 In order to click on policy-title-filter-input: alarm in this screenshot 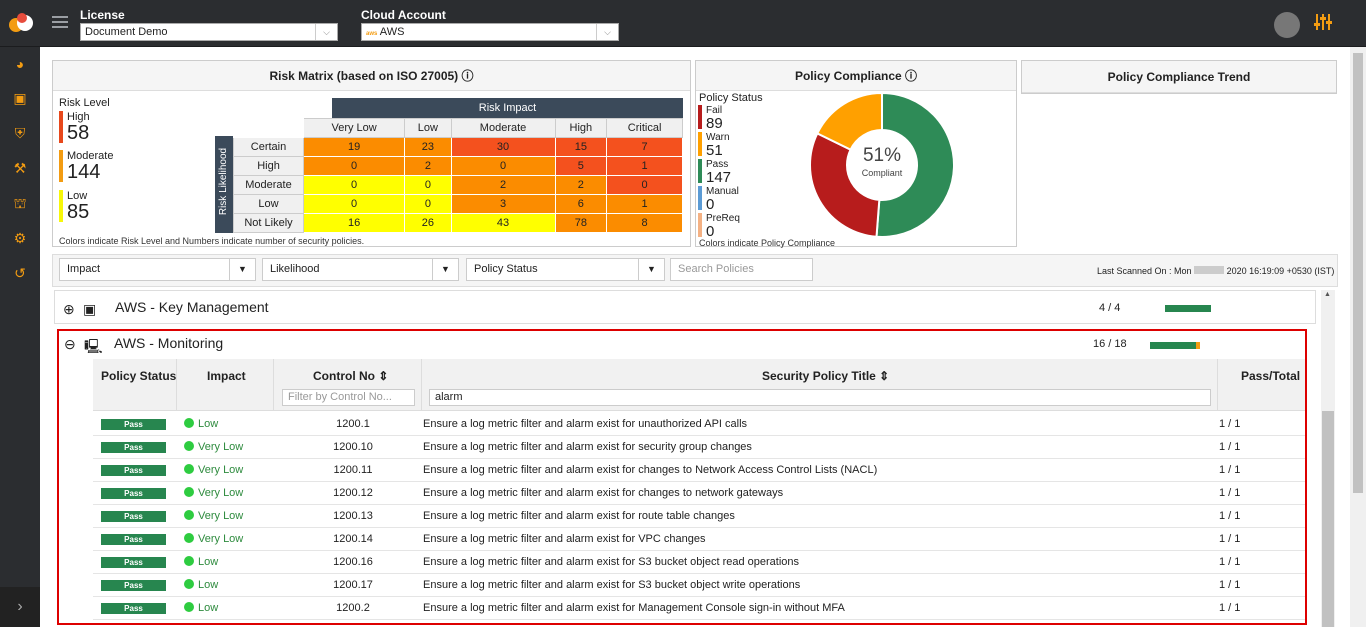, I will do `click(820, 397)`.